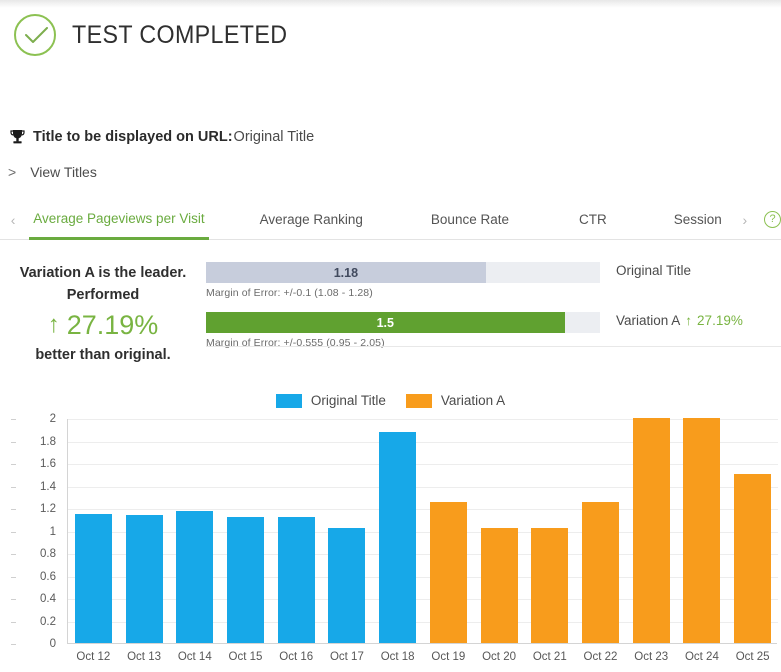  Describe the element at coordinates (346, 272) in the screenshot. I see `bar-value: 1.18` at that location.